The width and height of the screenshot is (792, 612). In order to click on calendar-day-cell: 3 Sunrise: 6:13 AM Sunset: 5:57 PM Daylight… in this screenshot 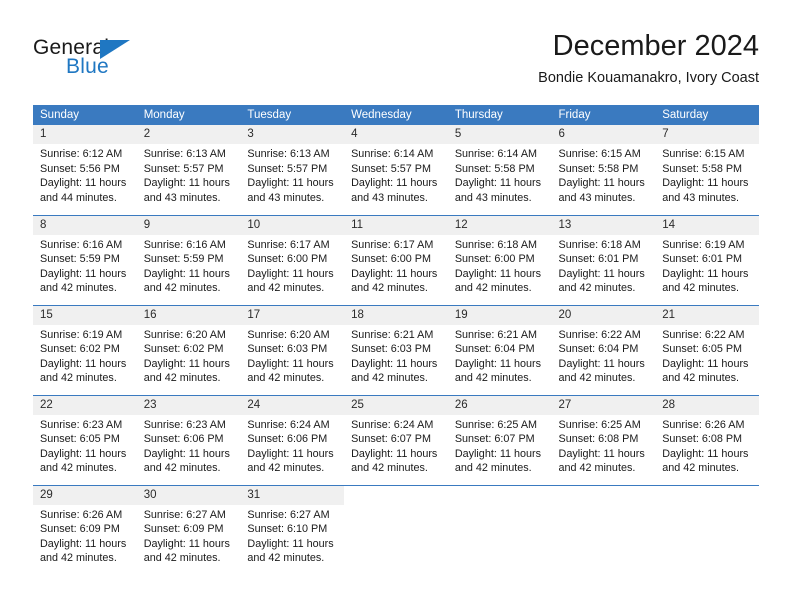, I will do `click(292, 170)`.